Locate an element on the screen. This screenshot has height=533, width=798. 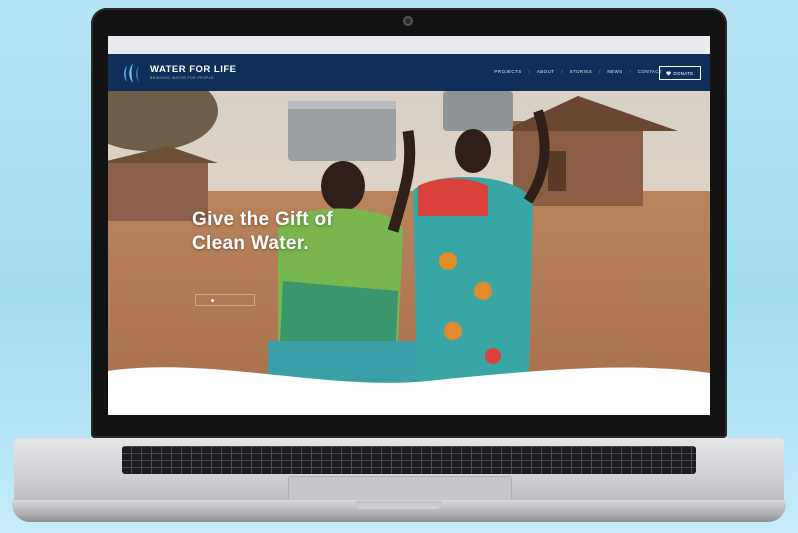
donate-button: DONATE is located at coordinates (680, 73).